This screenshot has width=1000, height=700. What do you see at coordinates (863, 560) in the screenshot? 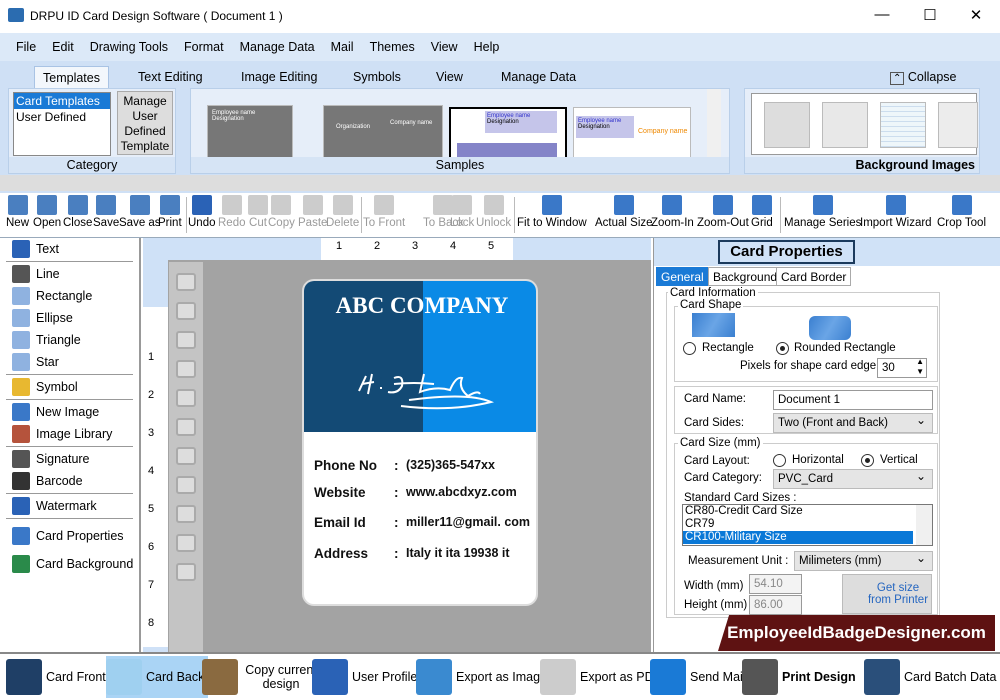
I see `measurement-unit-select: Milimeters (mm)` at bounding box center [863, 560].